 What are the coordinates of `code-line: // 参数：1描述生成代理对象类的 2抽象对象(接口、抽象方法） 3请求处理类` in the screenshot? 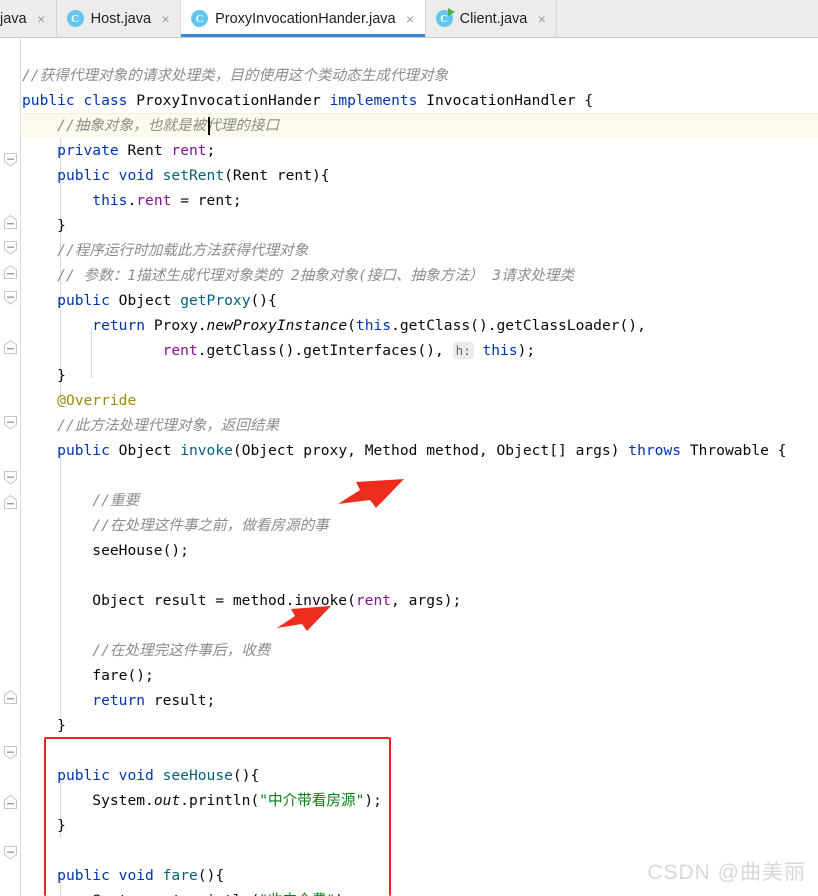 It's located at (404, 275).